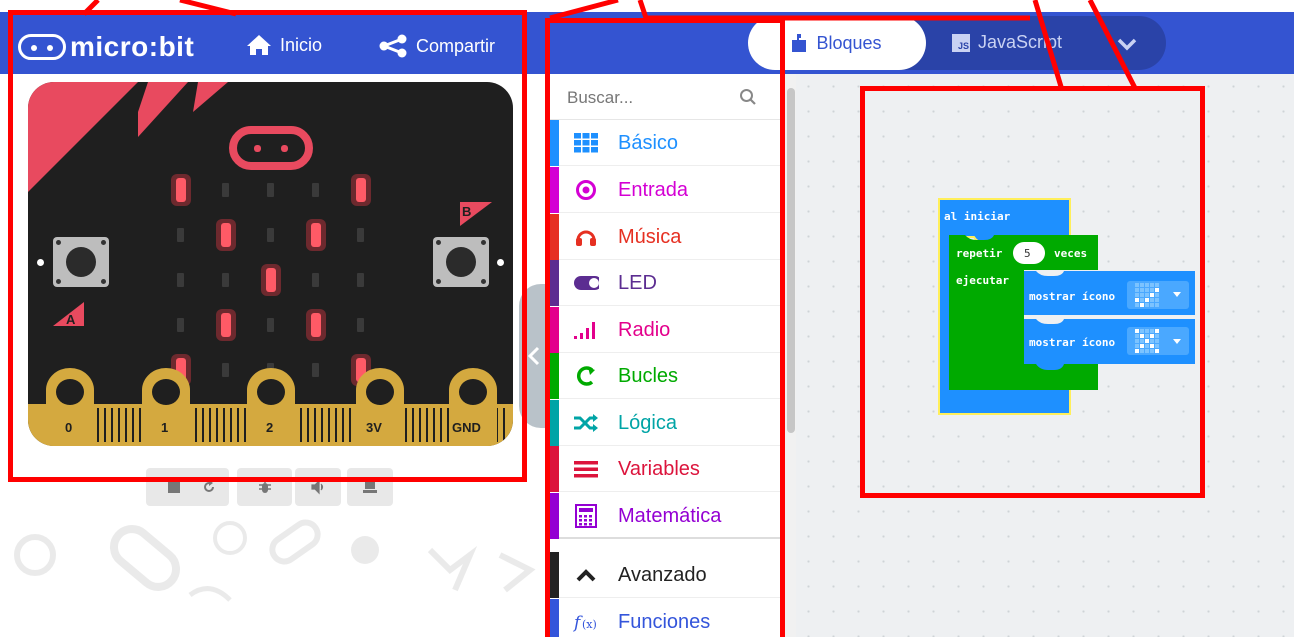 Image resolution: width=1294 pixels, height=637 pixels. Describe the element at coordinates (533, 356) in the screenshot. I see `chevron-left-icon` at that location.